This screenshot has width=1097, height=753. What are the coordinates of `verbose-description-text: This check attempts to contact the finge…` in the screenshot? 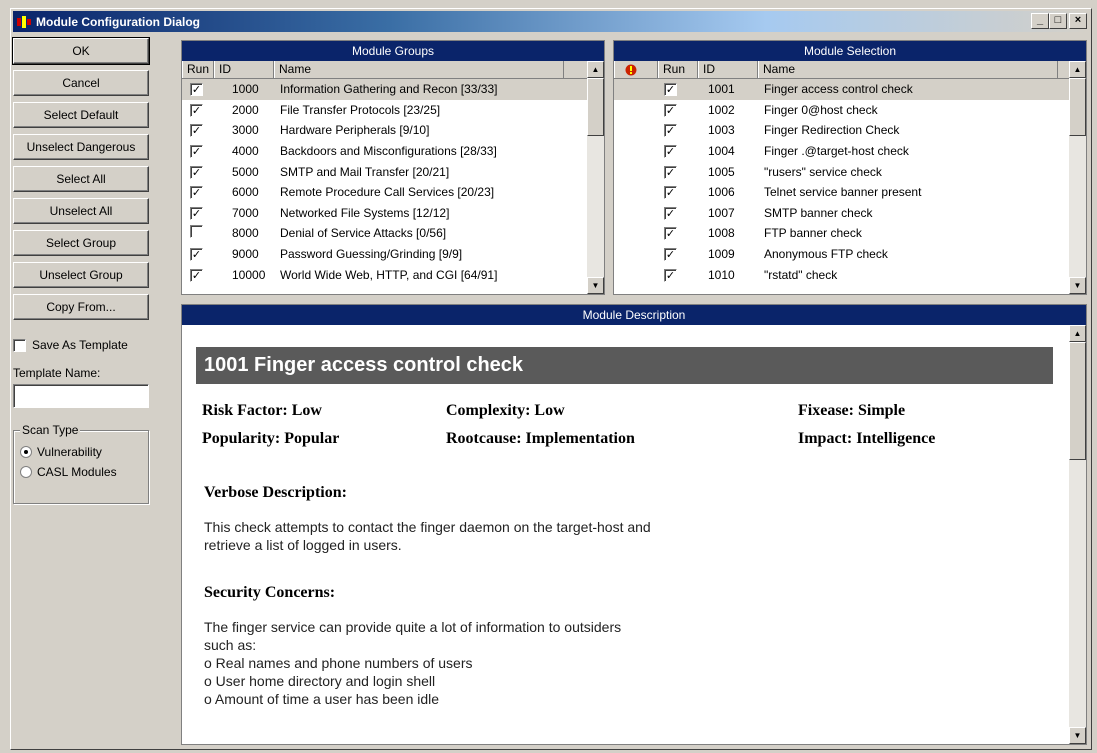 It's located at (427, 536).